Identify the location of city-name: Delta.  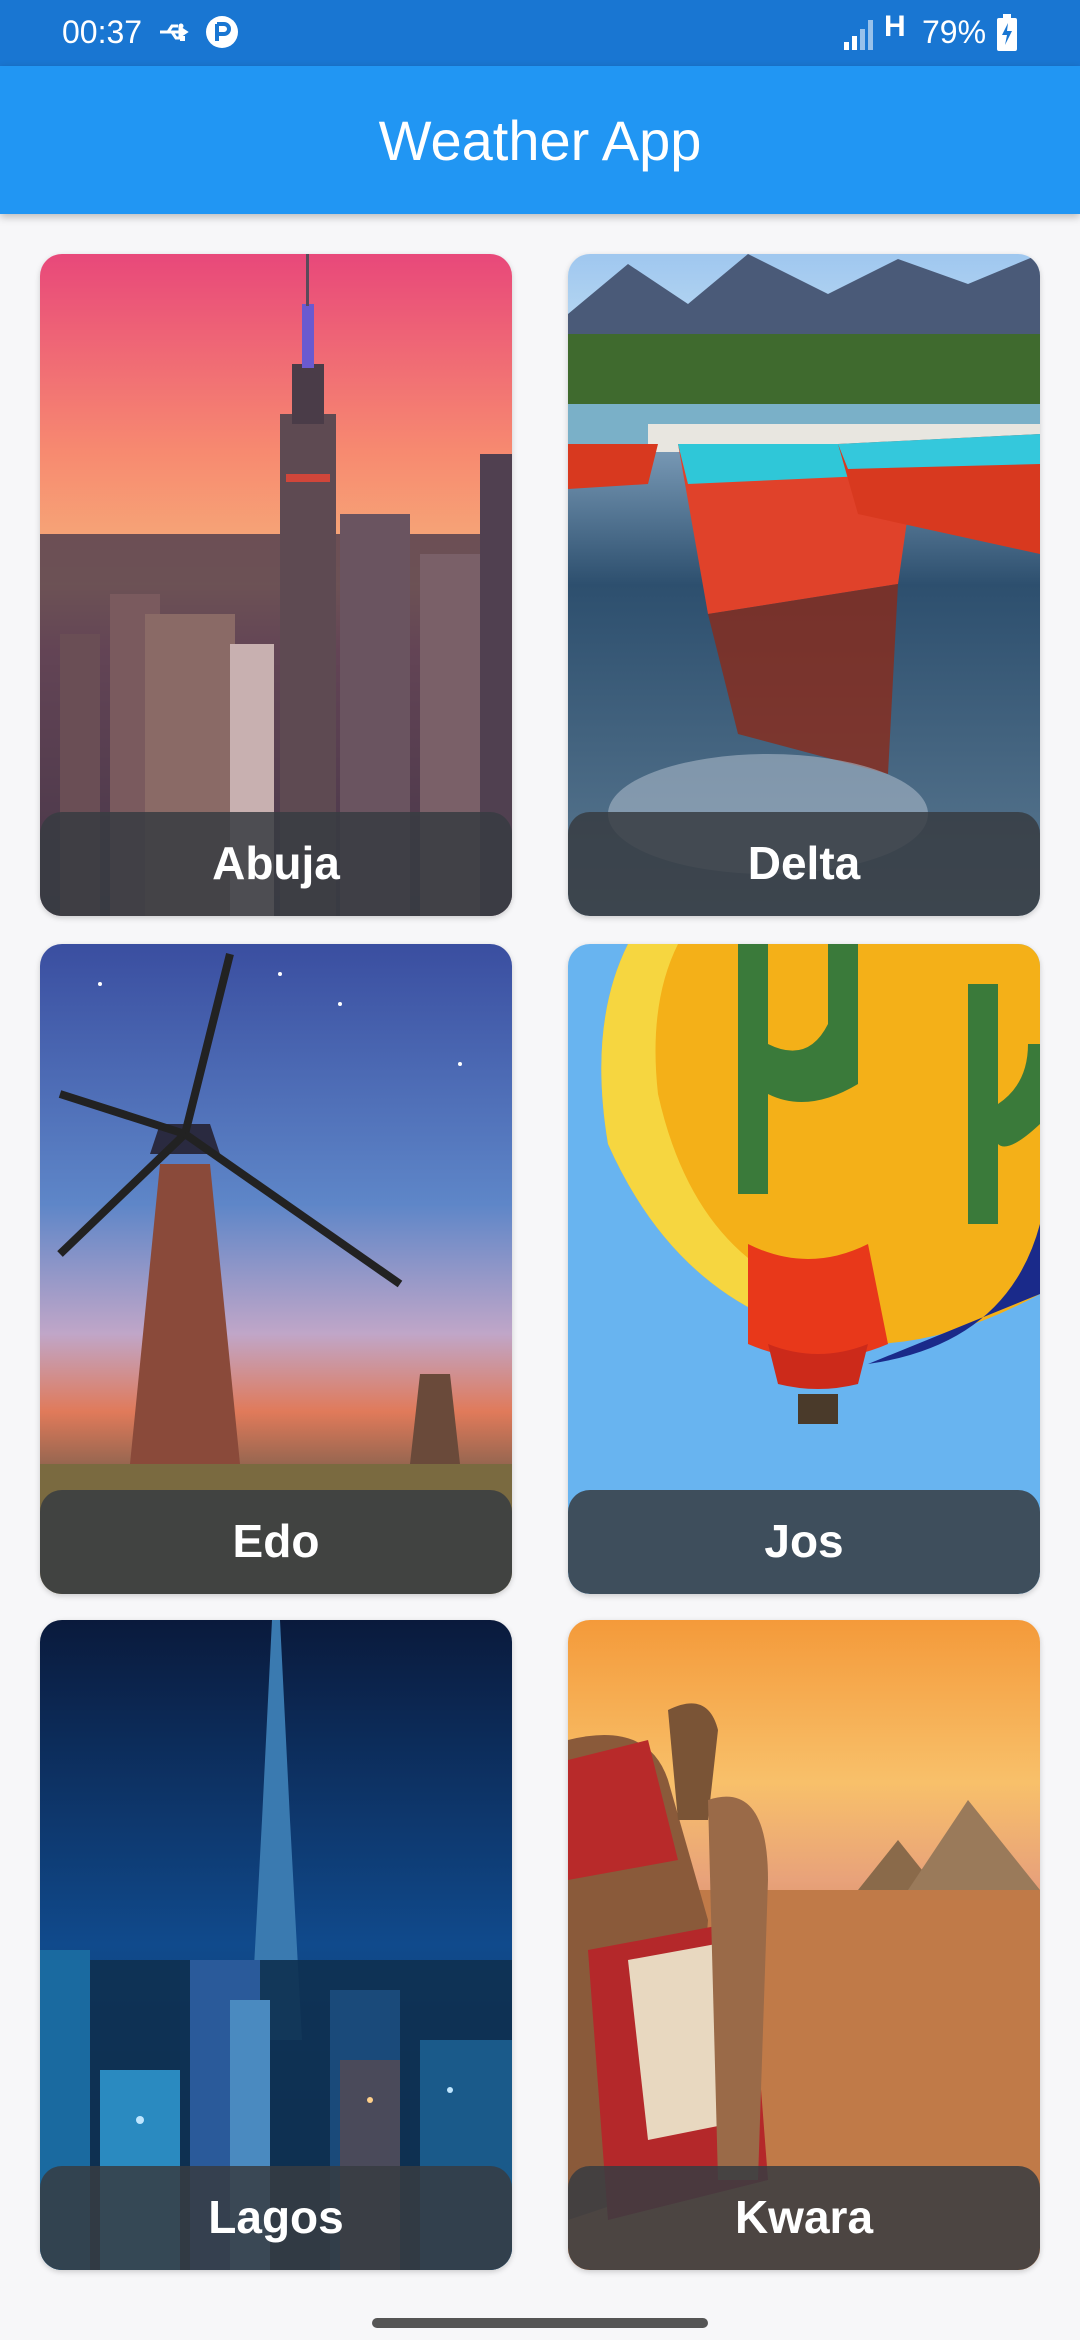
(804, 863).